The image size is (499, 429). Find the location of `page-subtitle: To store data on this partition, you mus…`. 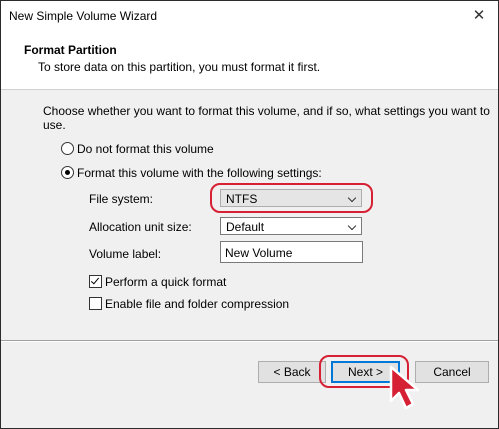

page-subtitle: To store data on this partition, you mus… is located at coordinates (179, 67).